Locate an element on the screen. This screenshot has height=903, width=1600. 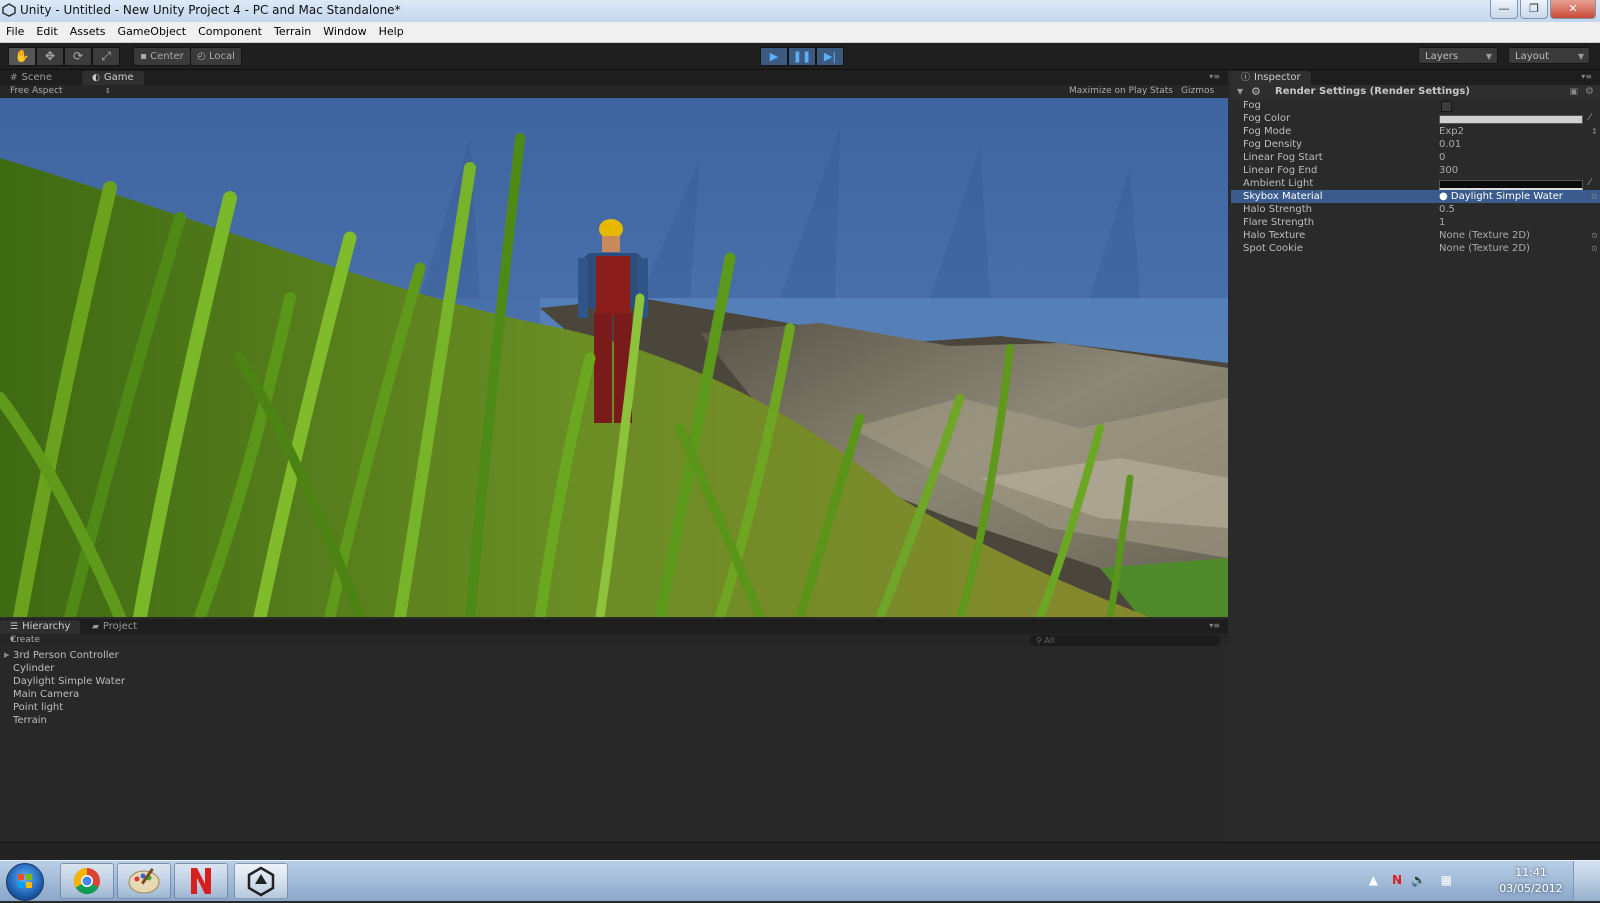
menu-terrain: Terrain is located at coordinates (292, 32).